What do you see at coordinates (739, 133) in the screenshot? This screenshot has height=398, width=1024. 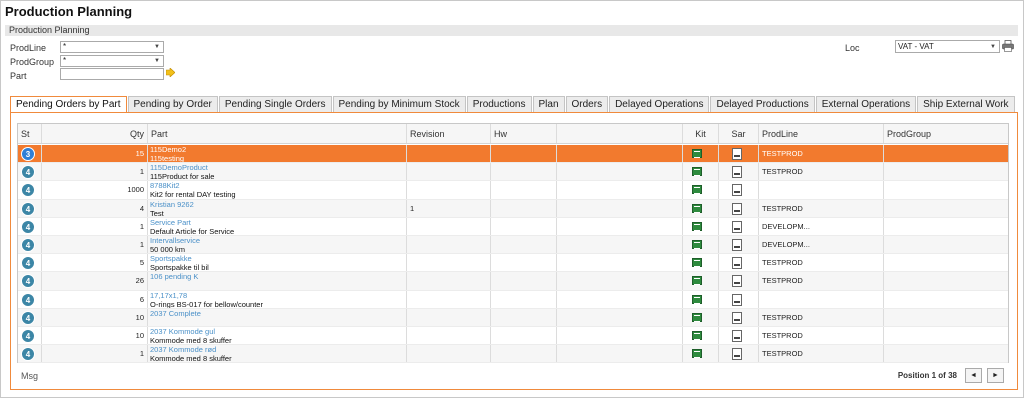 I see `col-header-sar: Sar` at bounding box center [739, 133].